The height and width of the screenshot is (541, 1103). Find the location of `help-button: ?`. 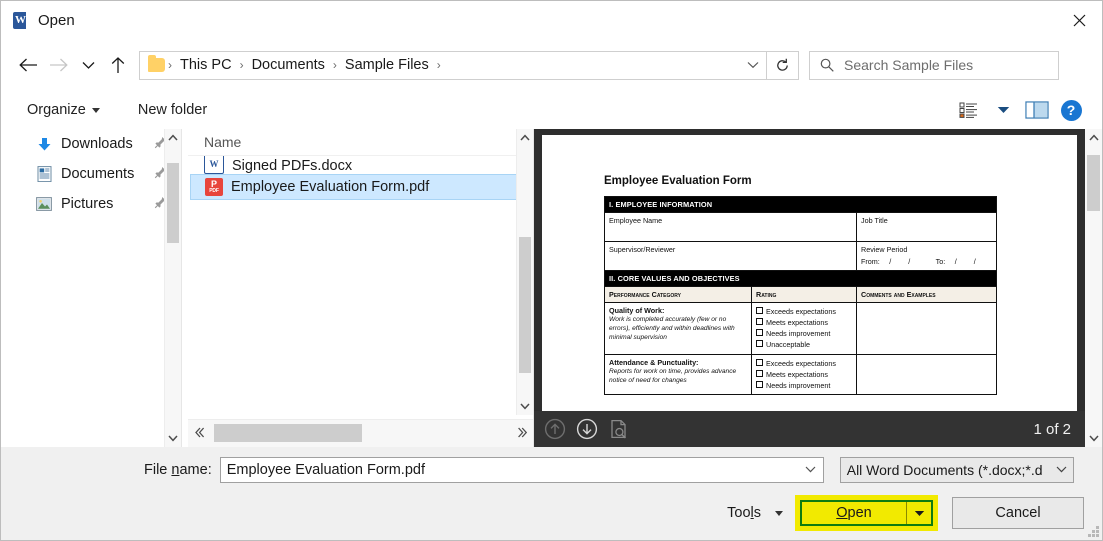

help-button: ? is located at coordinates (1071, 110).